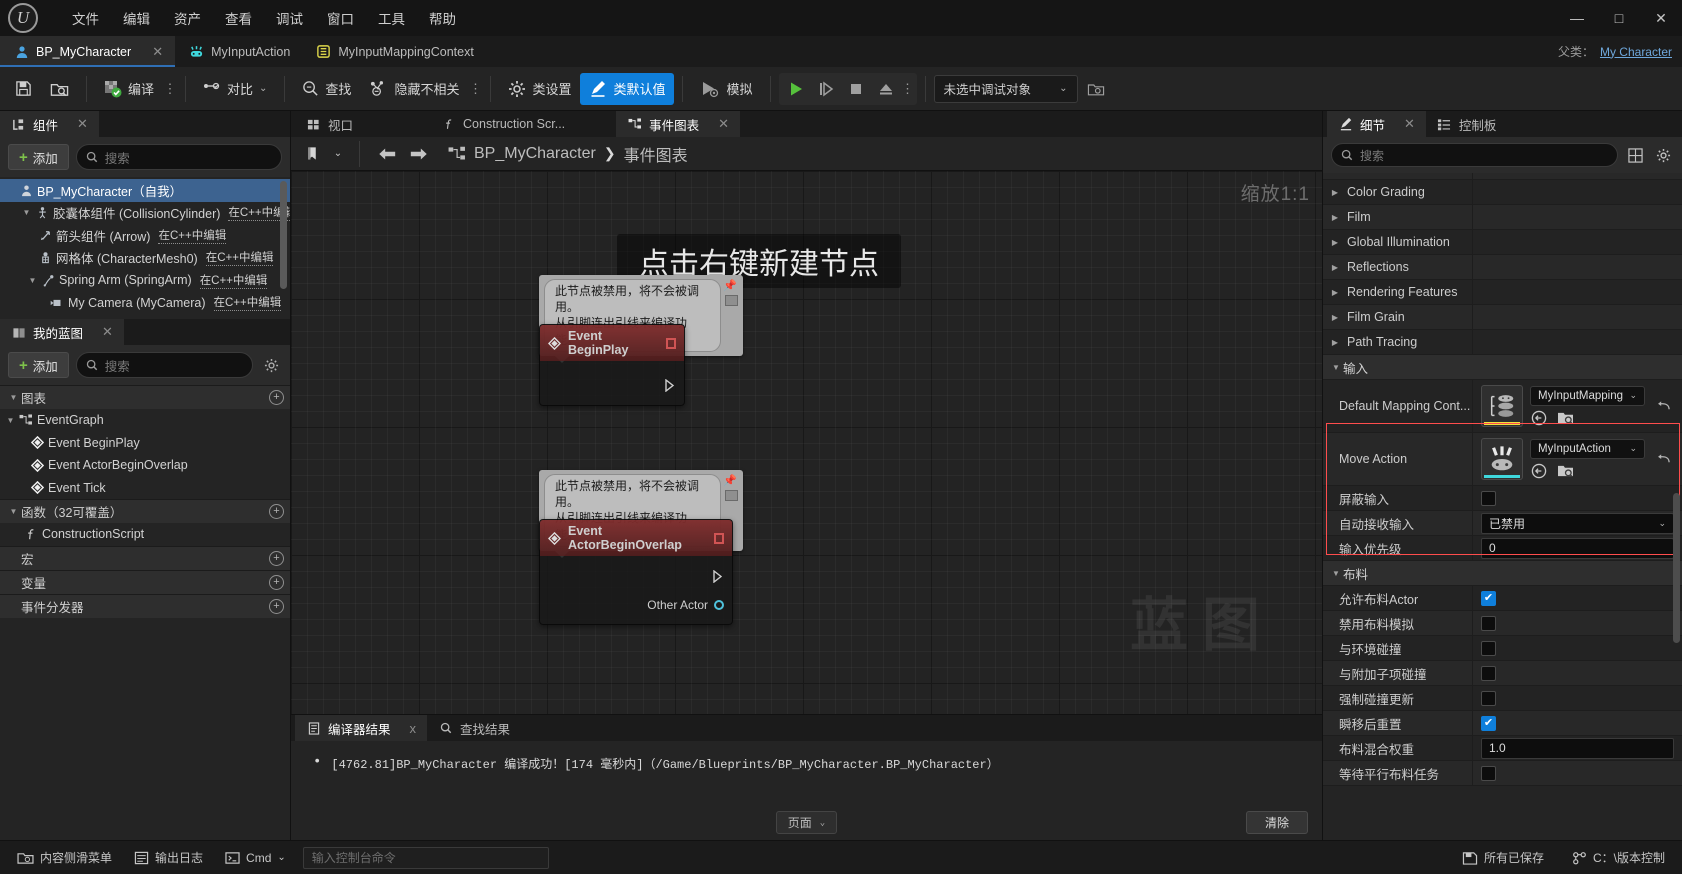  Describe the element at coordinates (1096, 89) in the screenshot. I see `debug-browse-icon` at that location.